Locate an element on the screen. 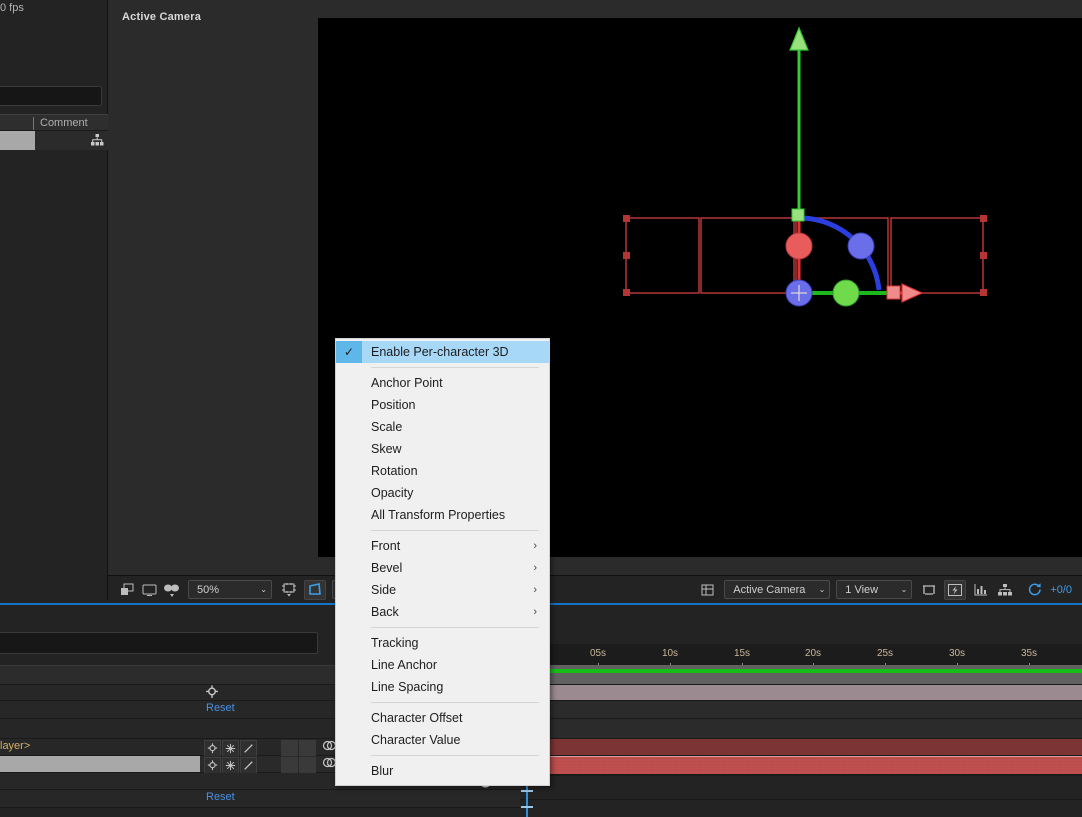  menu-item-line-spacing: Line Spacing is located at coordinates (442, 687).